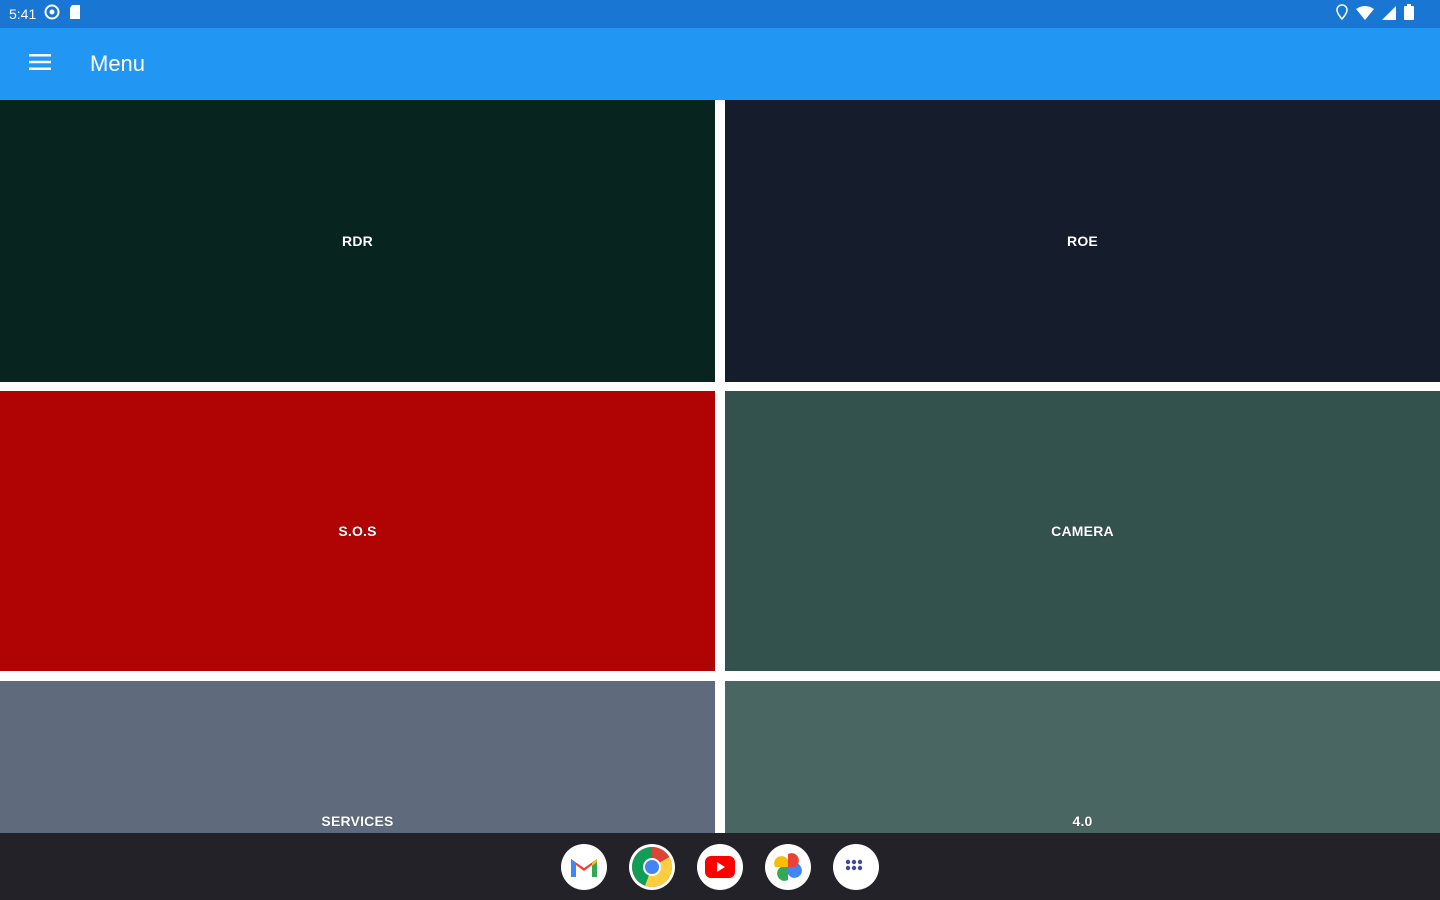  Describe the element at coordinates (1409, 14) in the screenshot. I see `battery-icon` at that location.